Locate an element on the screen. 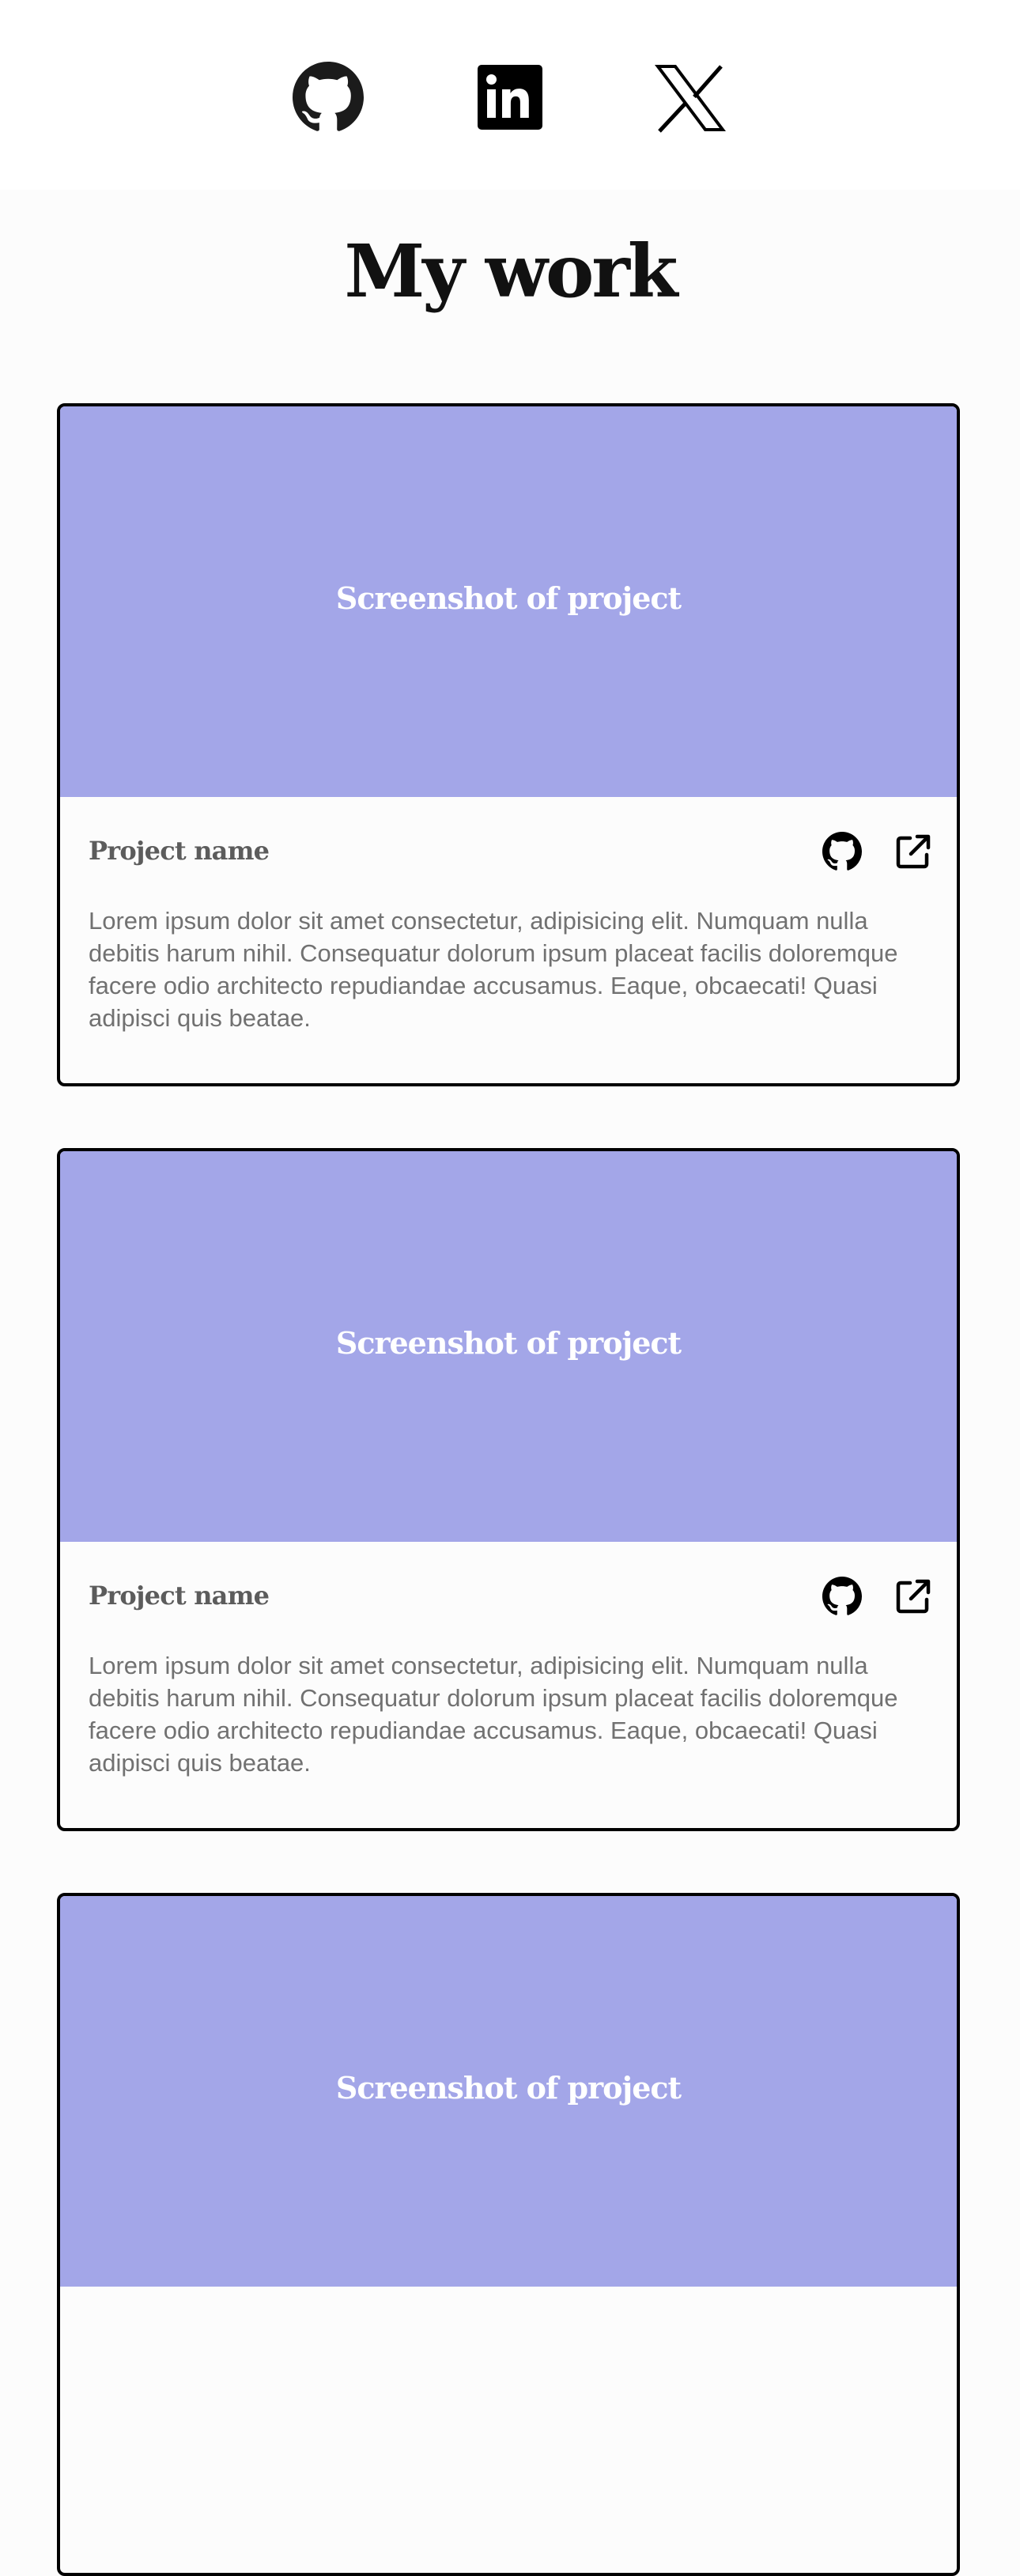 This screenshot has height=2576, width=1020. github-link is located at coordinates (328, 97).